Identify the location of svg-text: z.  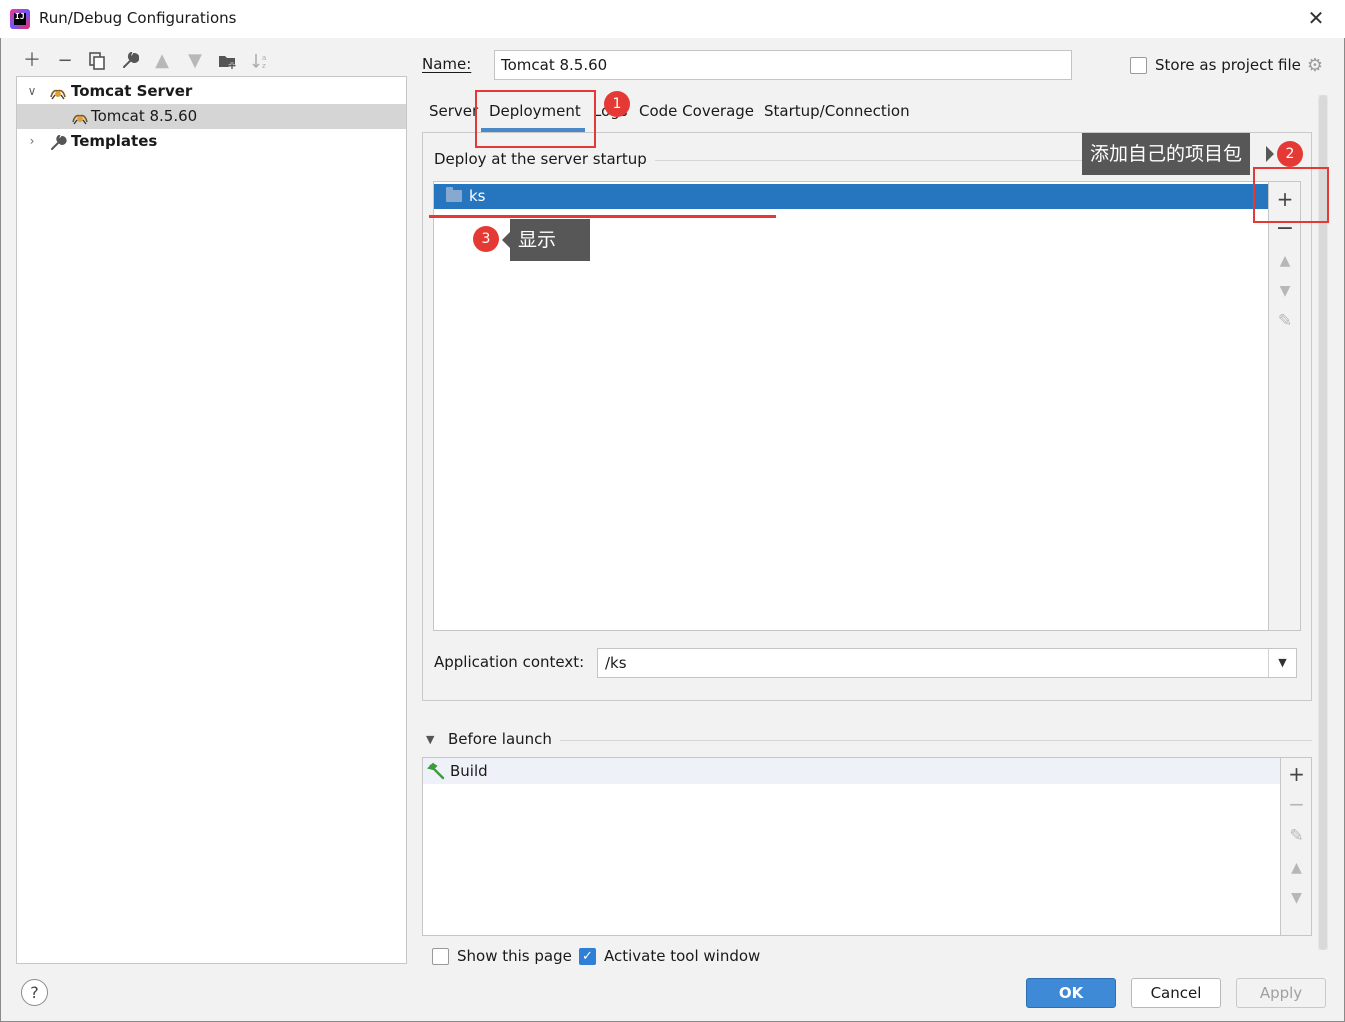
(264, 66).